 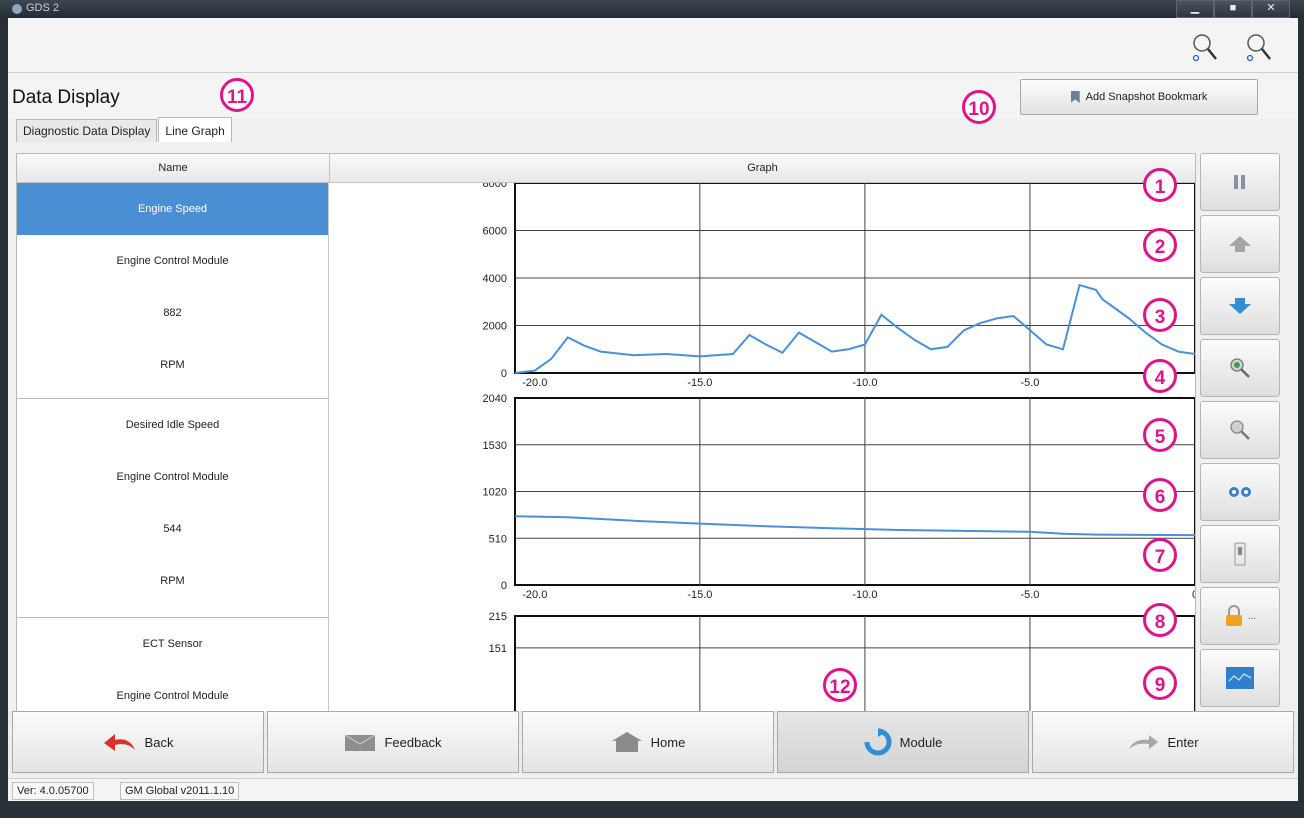 I want to click on y-tick-label: 510, so click(x=498, y=539).